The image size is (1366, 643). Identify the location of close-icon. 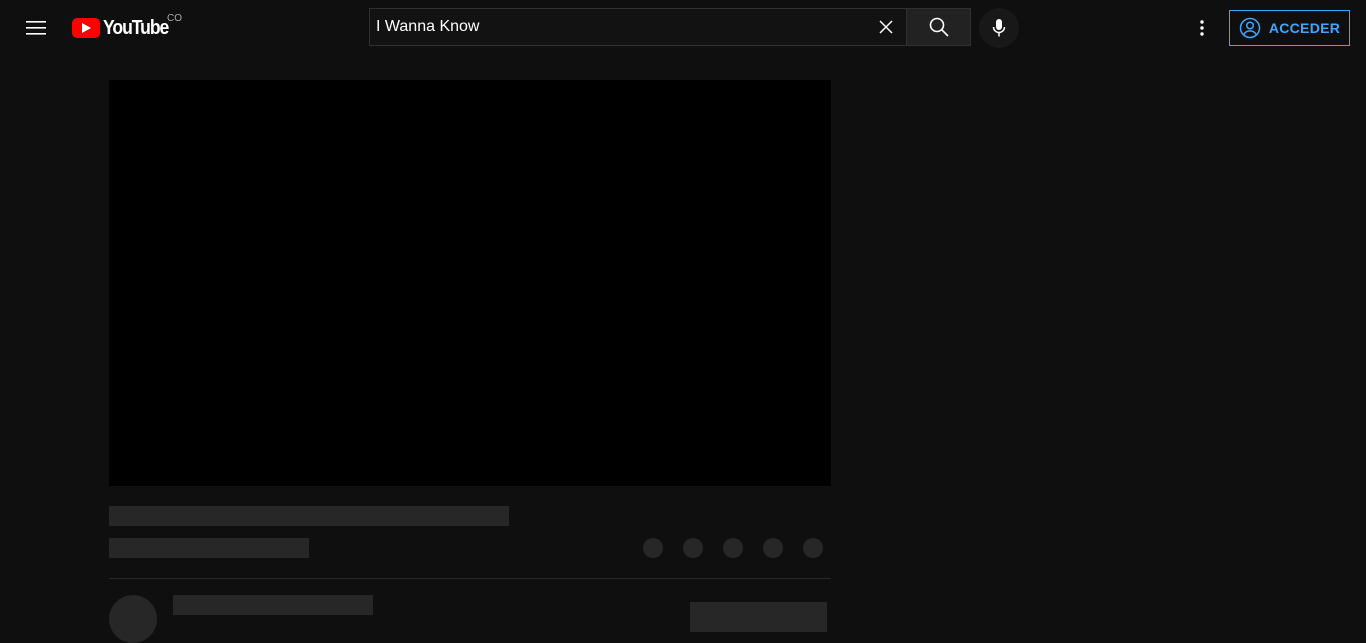
(886, 27).